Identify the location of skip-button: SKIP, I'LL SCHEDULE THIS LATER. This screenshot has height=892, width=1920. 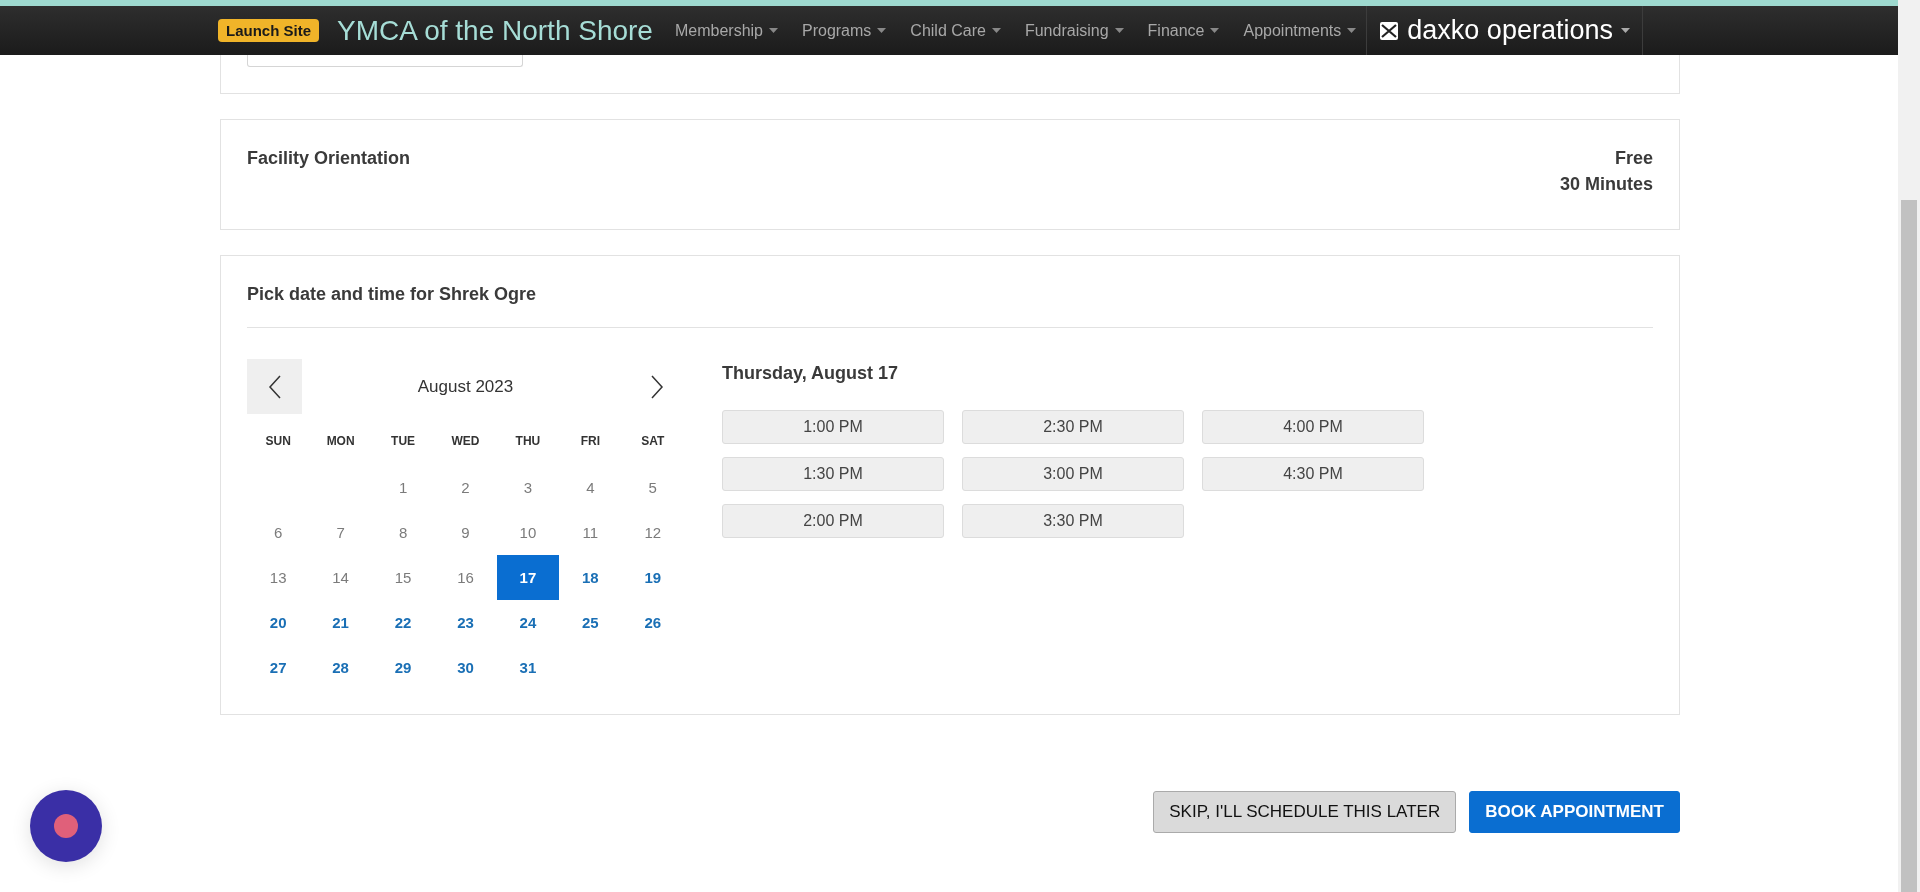
(1305, 812).